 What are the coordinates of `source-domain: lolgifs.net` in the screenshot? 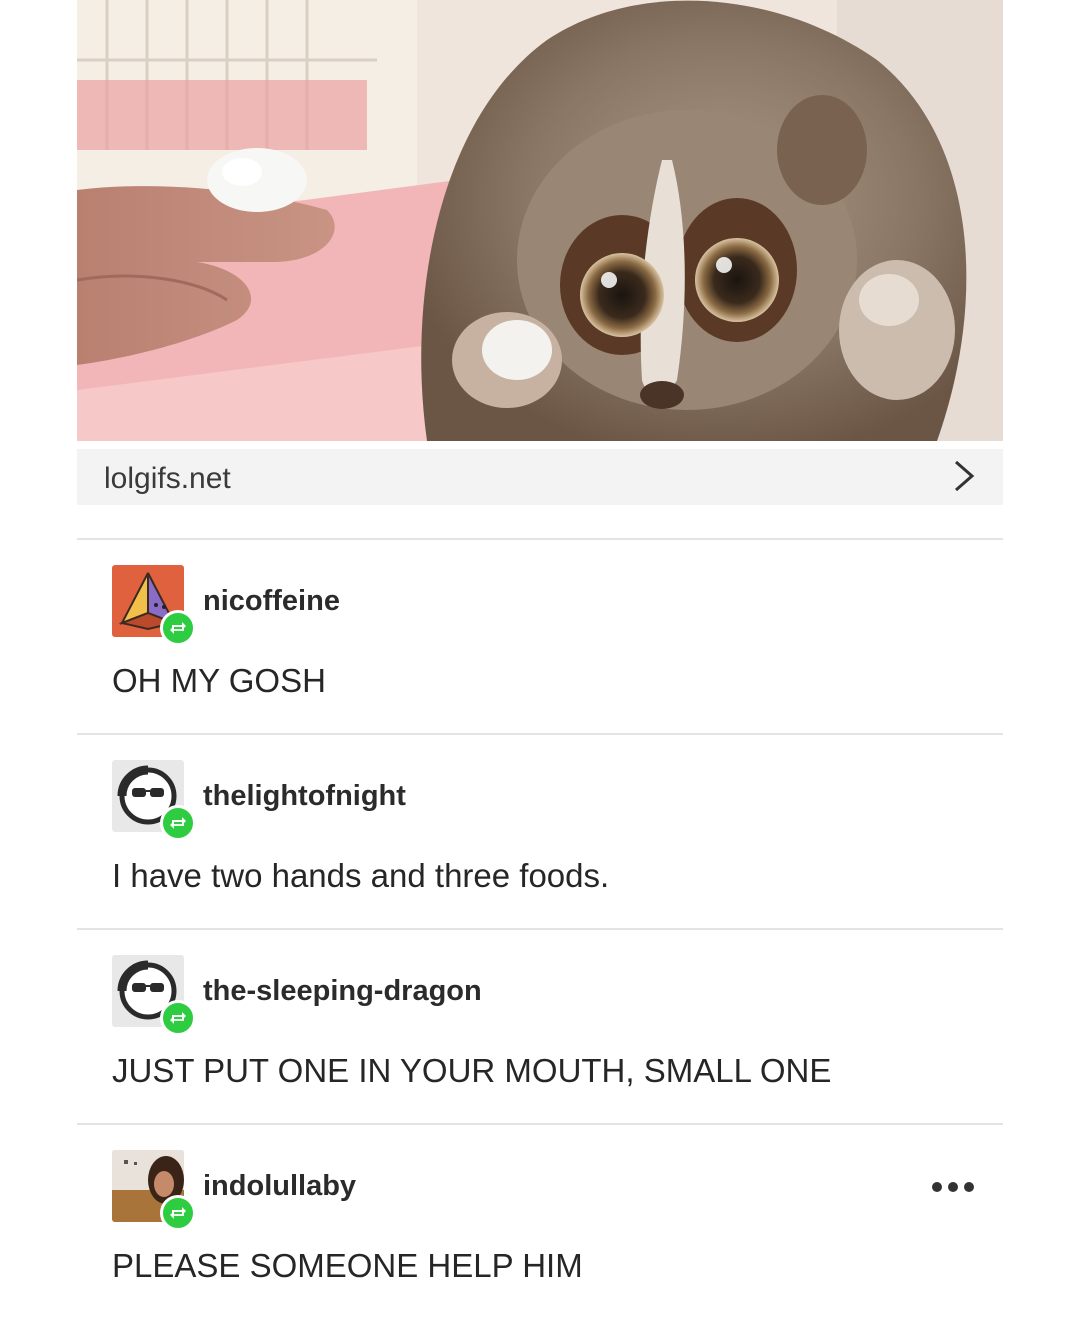 It's located at (167, 478).